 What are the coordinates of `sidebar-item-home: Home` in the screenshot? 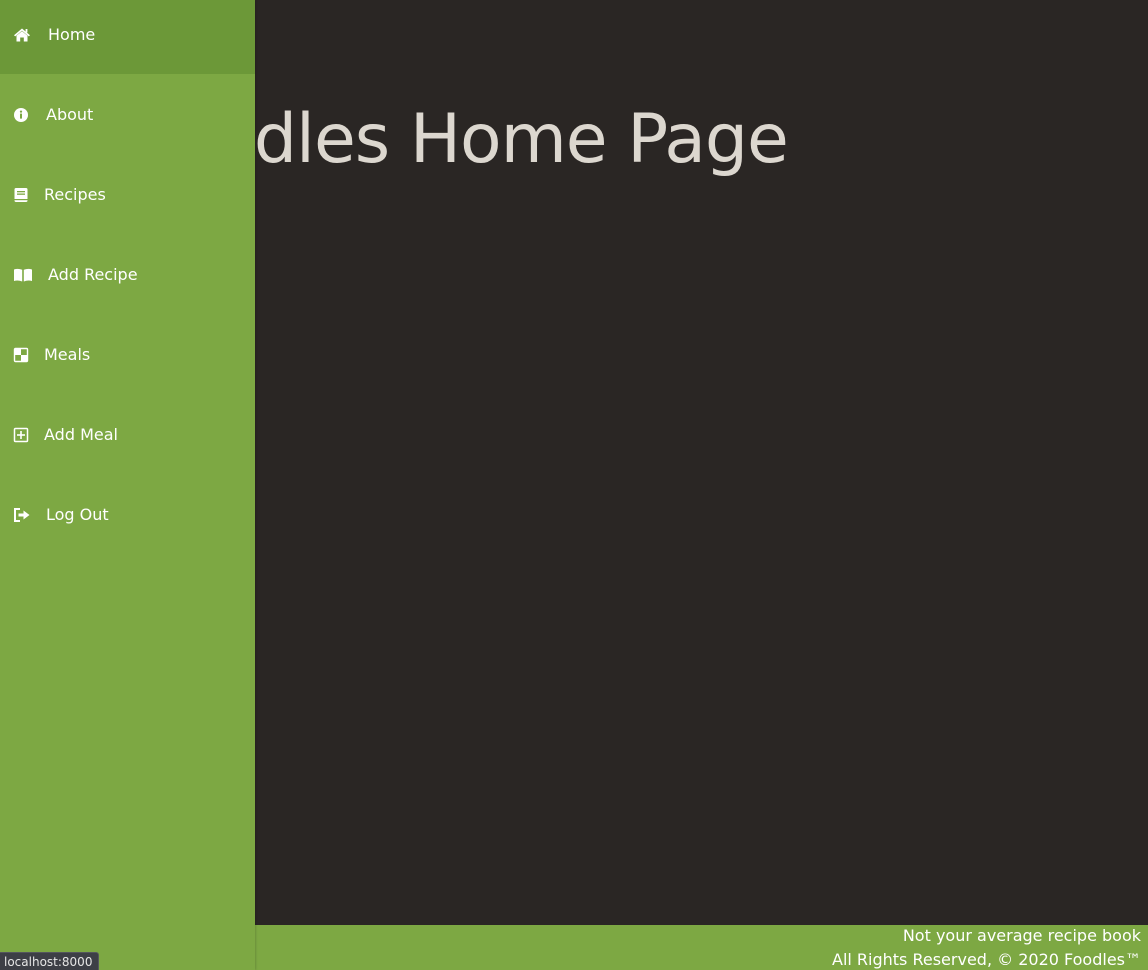 It's located at (127, 37).